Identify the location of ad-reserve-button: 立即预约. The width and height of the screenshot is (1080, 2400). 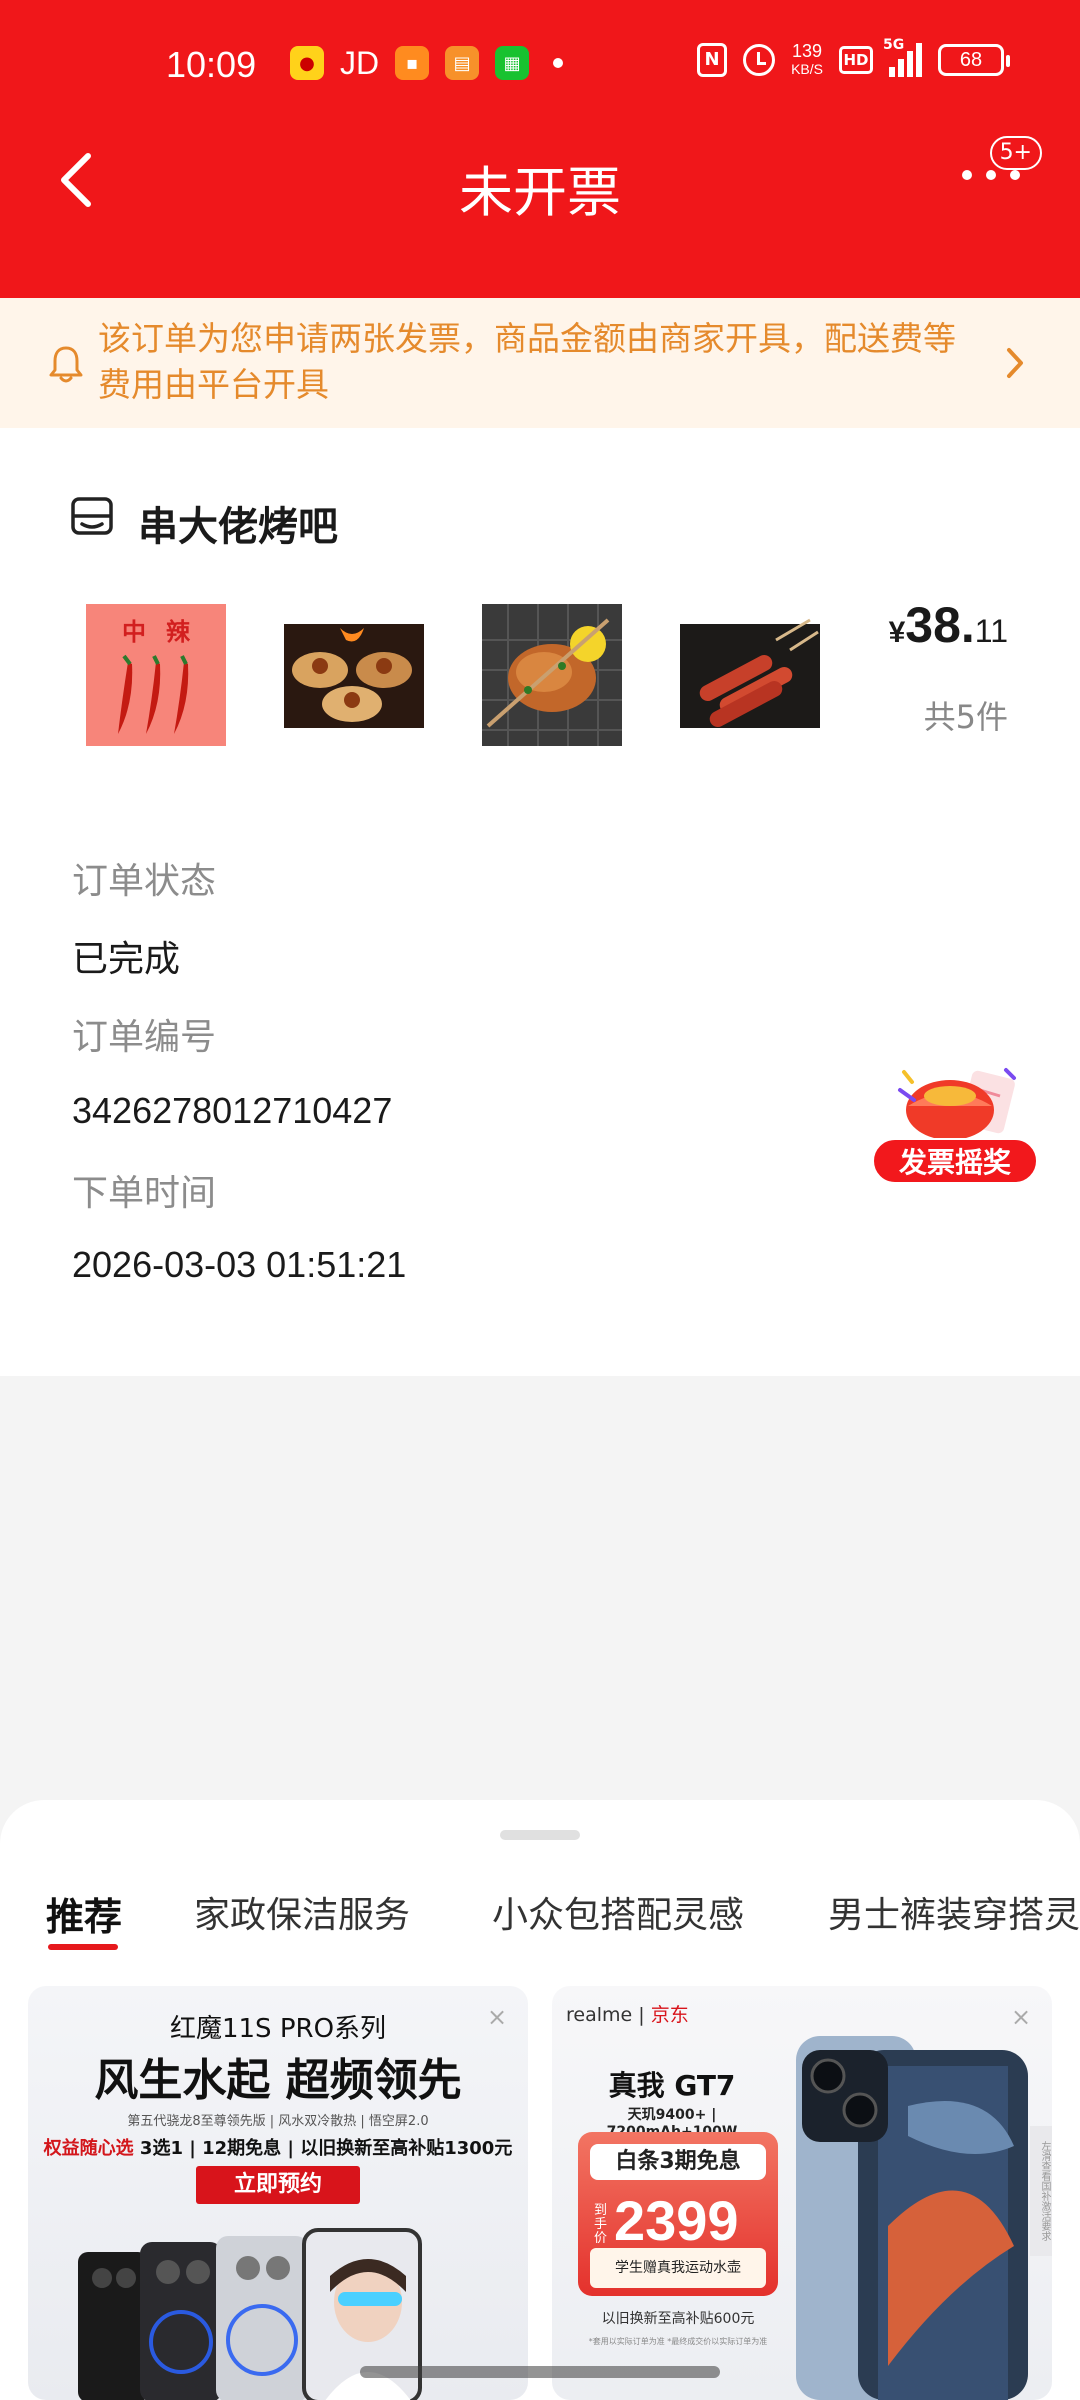
(278, 2185).